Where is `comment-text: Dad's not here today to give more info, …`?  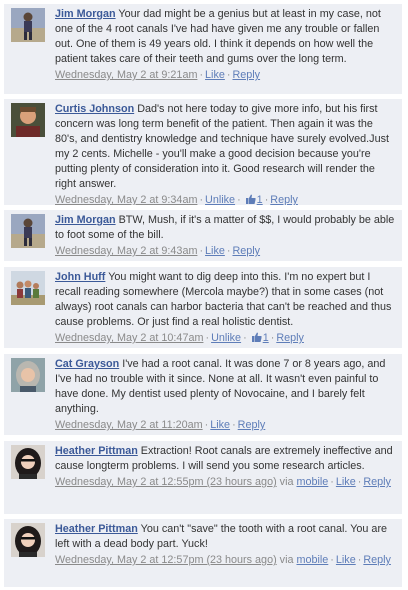
comment-text: Dad's not here today to give more info, … is located at coordinates (222, 146).